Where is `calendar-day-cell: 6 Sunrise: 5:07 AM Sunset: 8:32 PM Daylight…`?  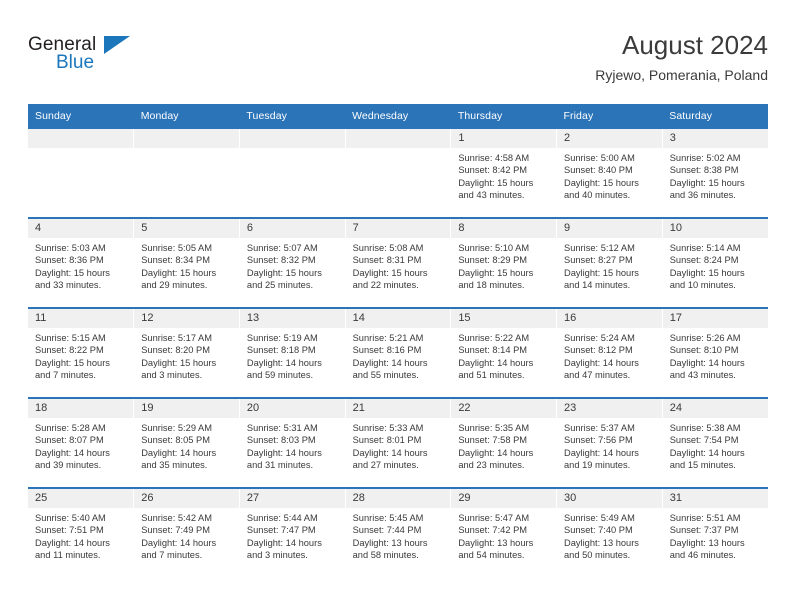 calendar-day-cell: 6 Sunrise: 5:07 AM Sunset: 8:32 PM Daylight… is located at coordinates (292, 262).